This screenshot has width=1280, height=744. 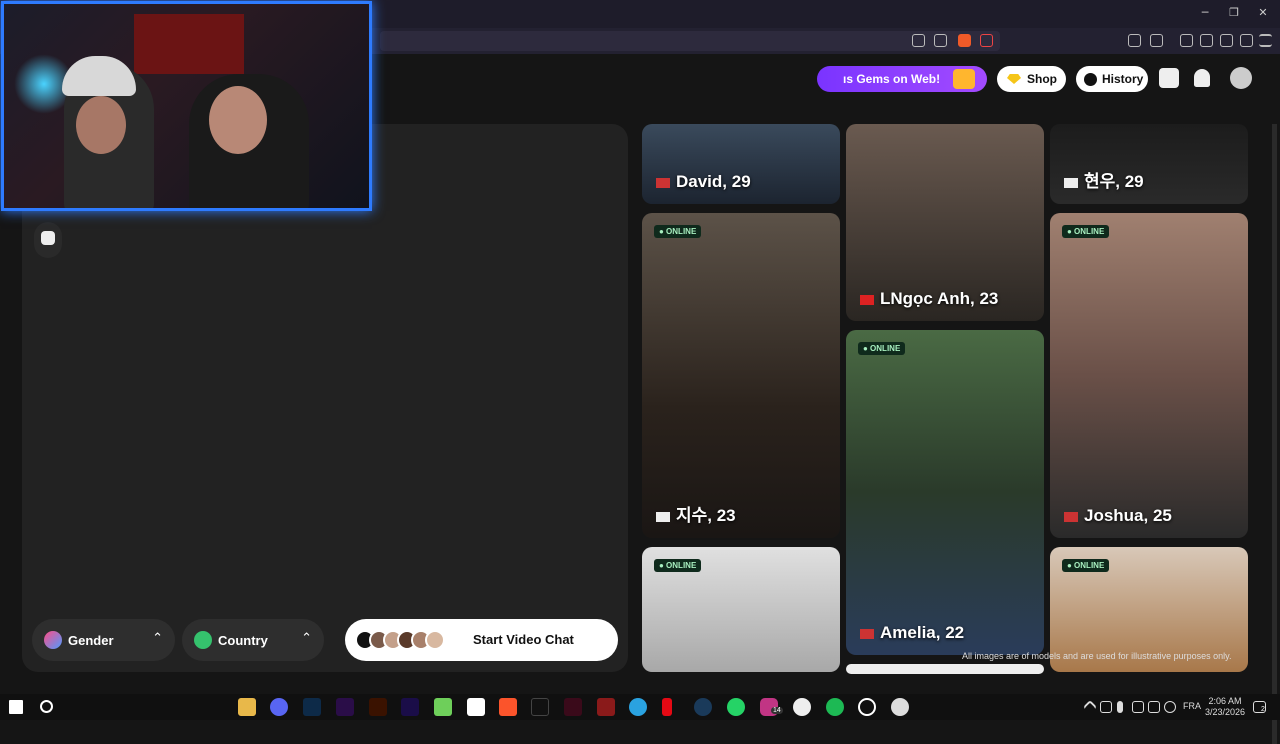 What do you see at coordinates (1274, 434) in the screenshot?
I see `scrollbar` at bounding box center [1274, 434].